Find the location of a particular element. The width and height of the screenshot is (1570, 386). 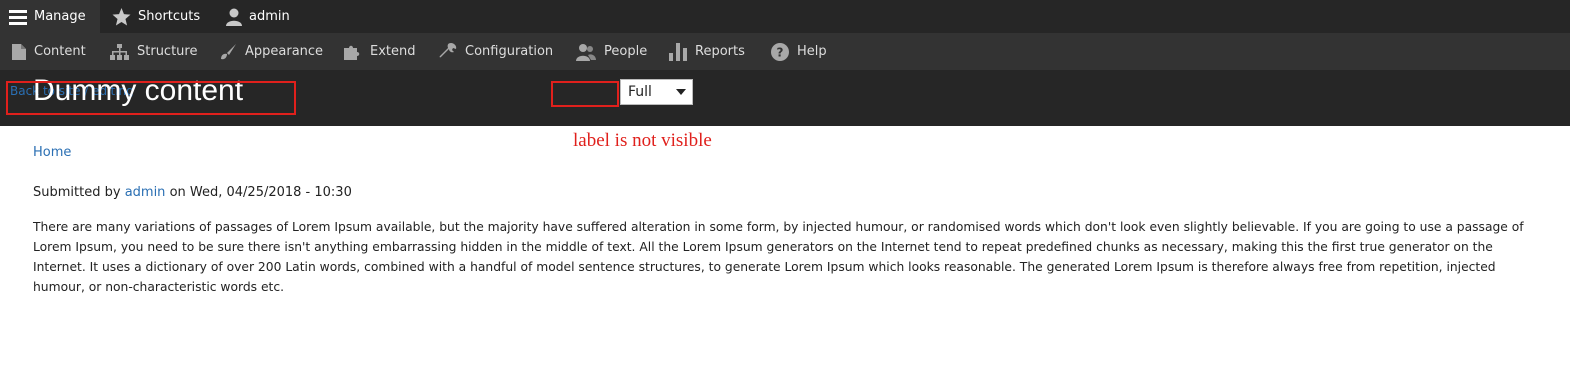

breadcrumb-home: Home is located at coordinates (52, 152).